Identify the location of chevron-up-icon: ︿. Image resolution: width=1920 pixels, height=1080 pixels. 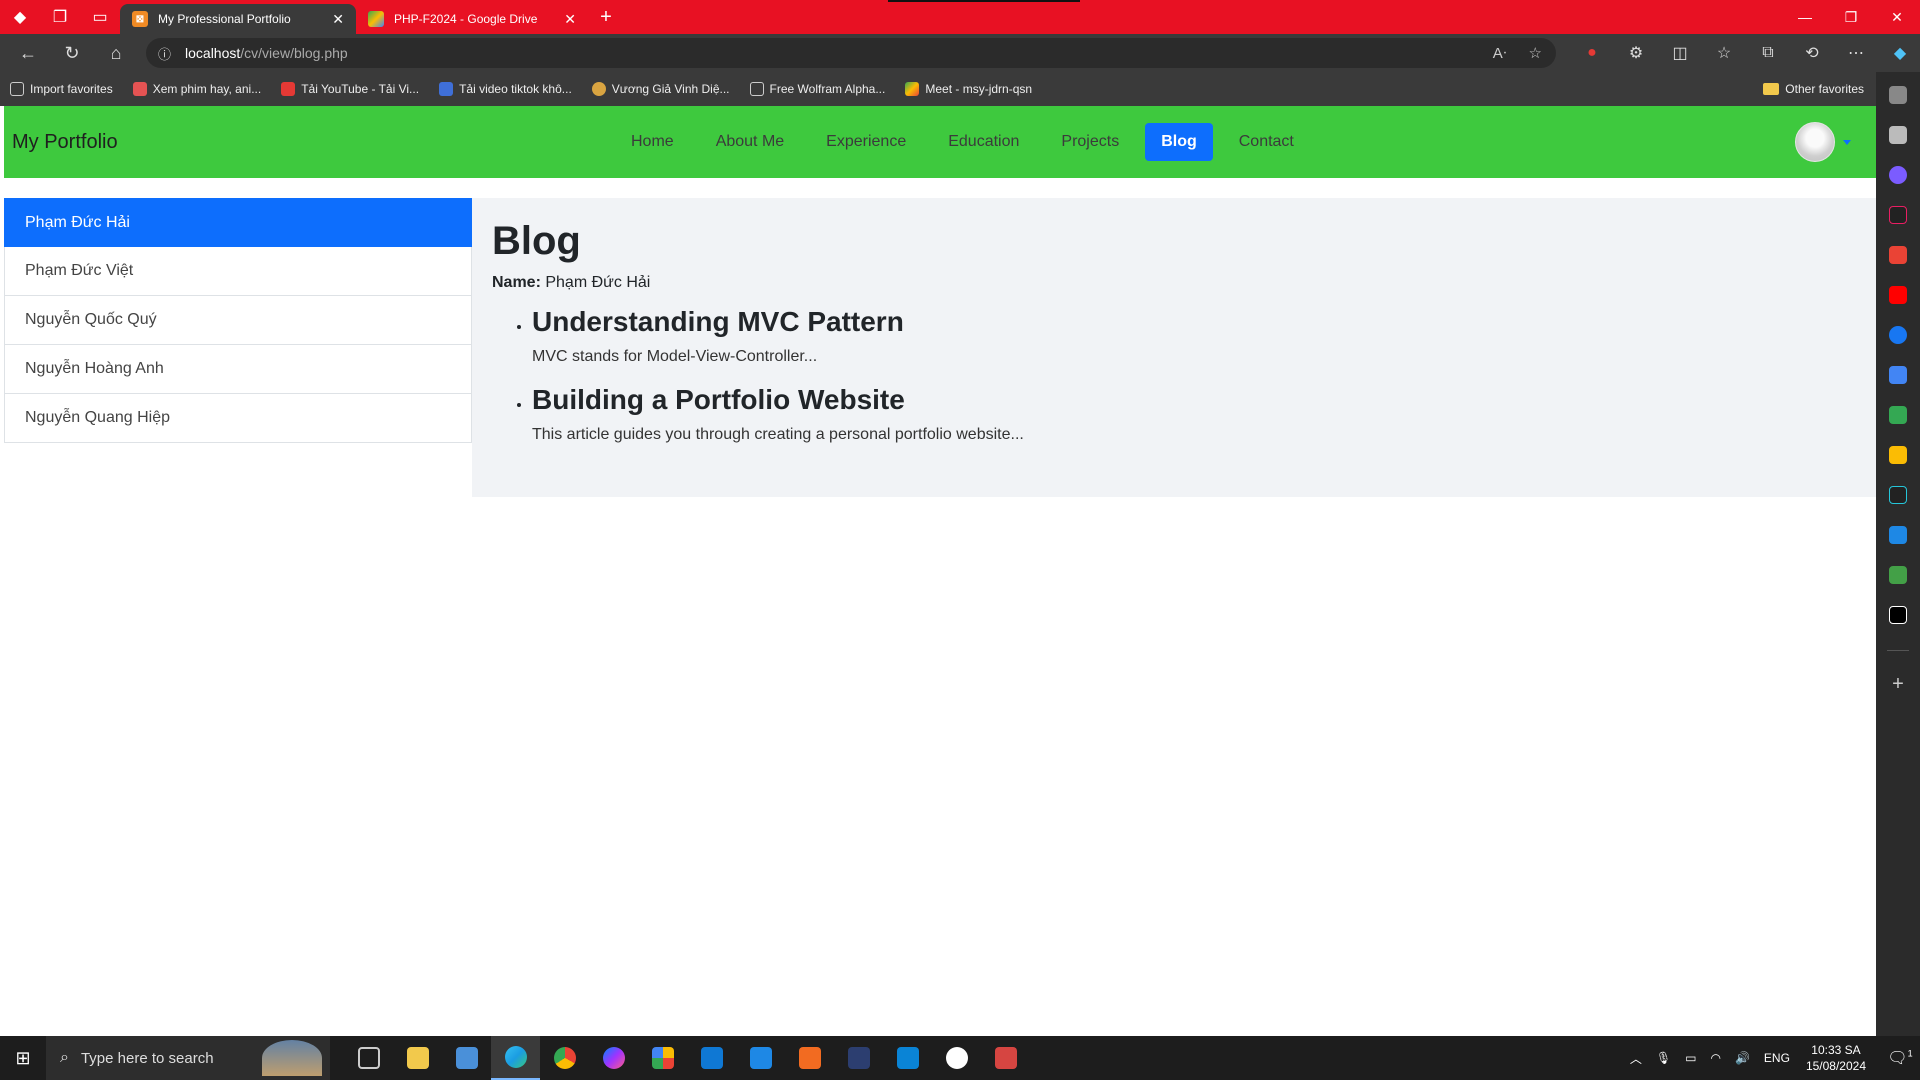
(1636, 1058).